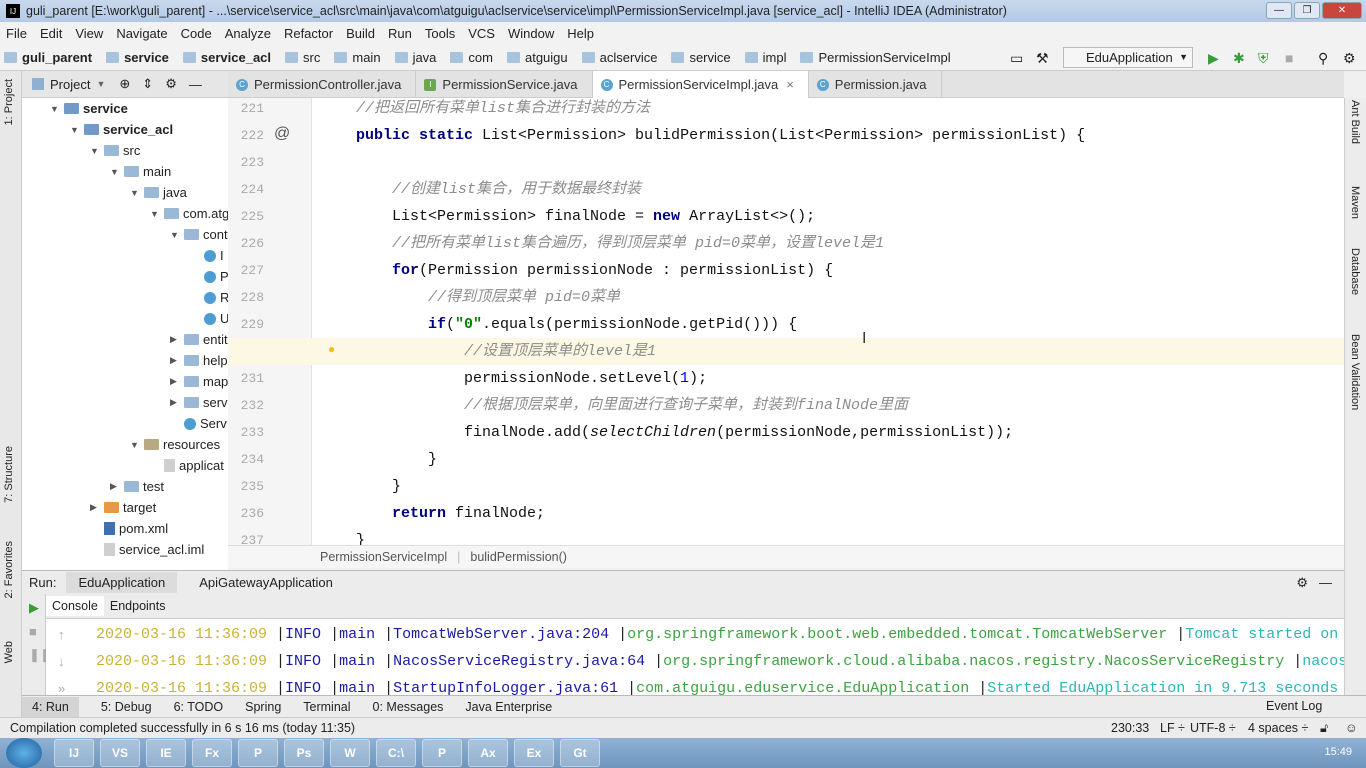  What do you see at coordinates (50, 706) in the screenshot?
I see `tool-tab-run: 4: Run` at bounding box center [50, 706].